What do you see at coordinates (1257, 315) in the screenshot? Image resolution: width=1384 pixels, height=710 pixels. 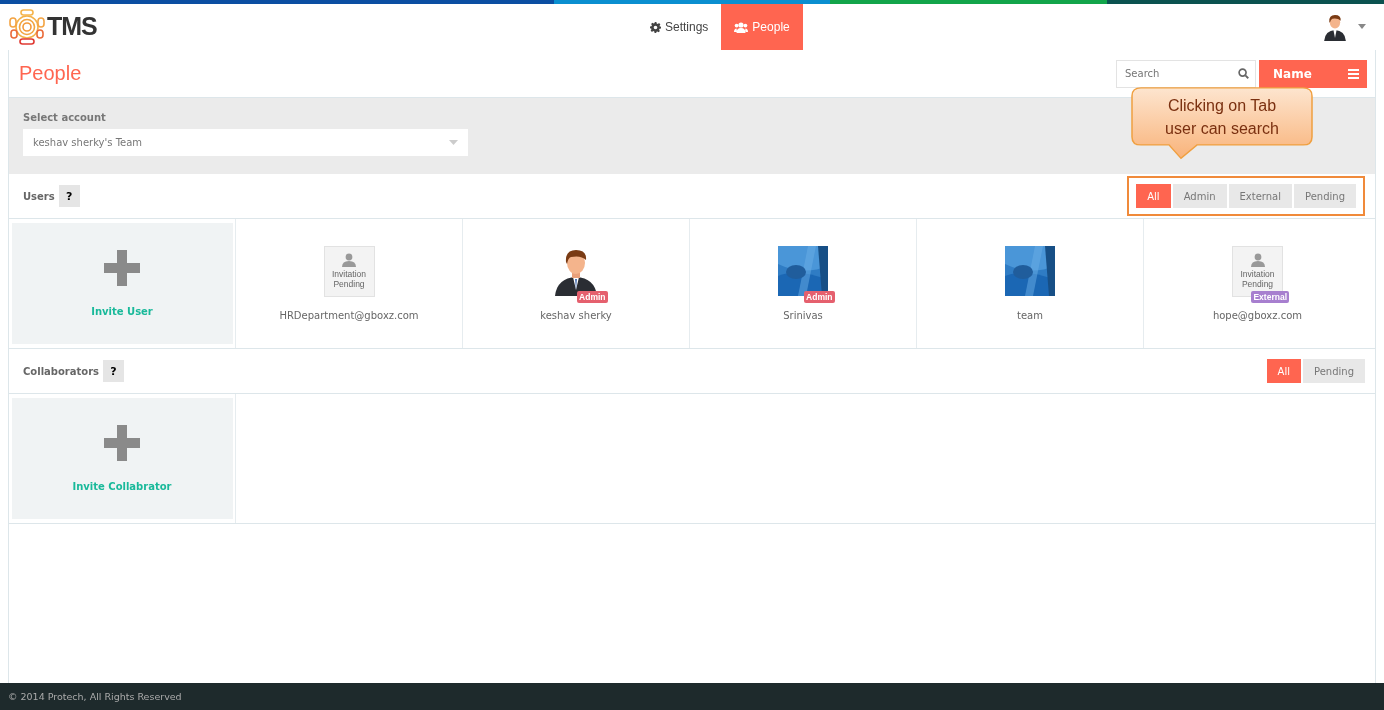 I see `person-name: hope@gboxz.com` at bounding box center [1257, 315].